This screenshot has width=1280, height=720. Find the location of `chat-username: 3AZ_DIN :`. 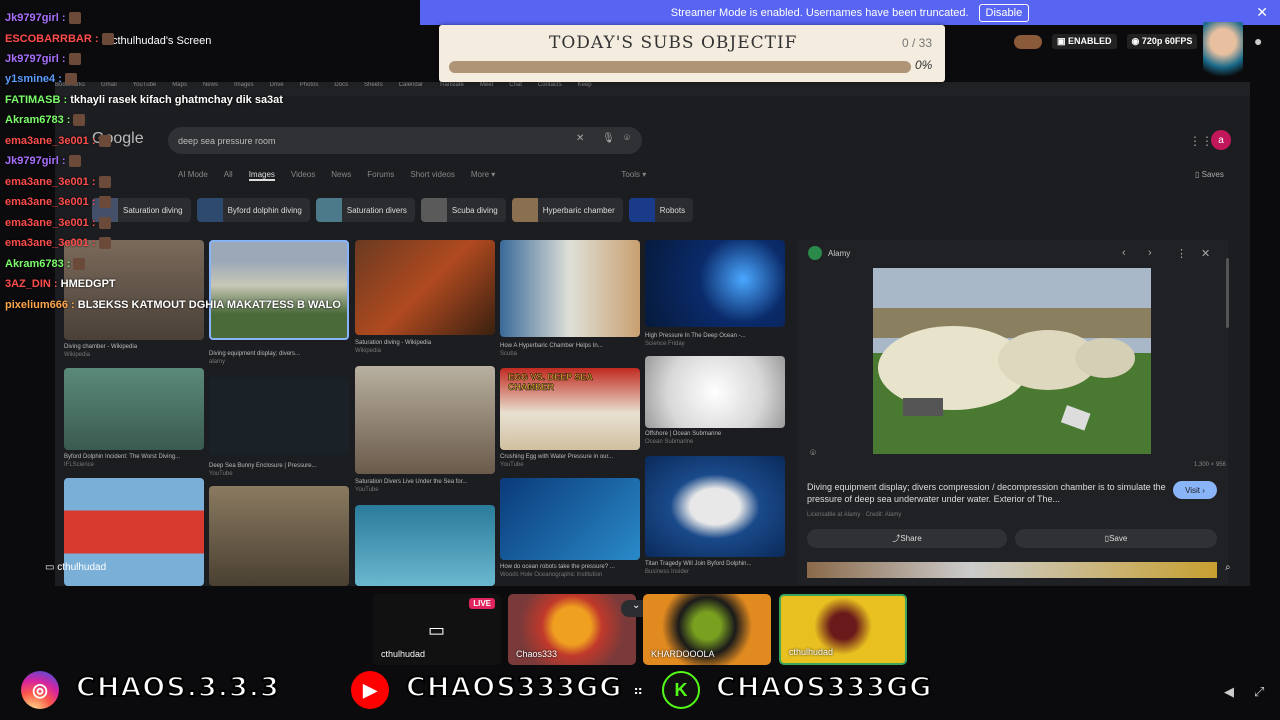

chat-username: 3AZ_DIN : is located at coordinates (31, 284).